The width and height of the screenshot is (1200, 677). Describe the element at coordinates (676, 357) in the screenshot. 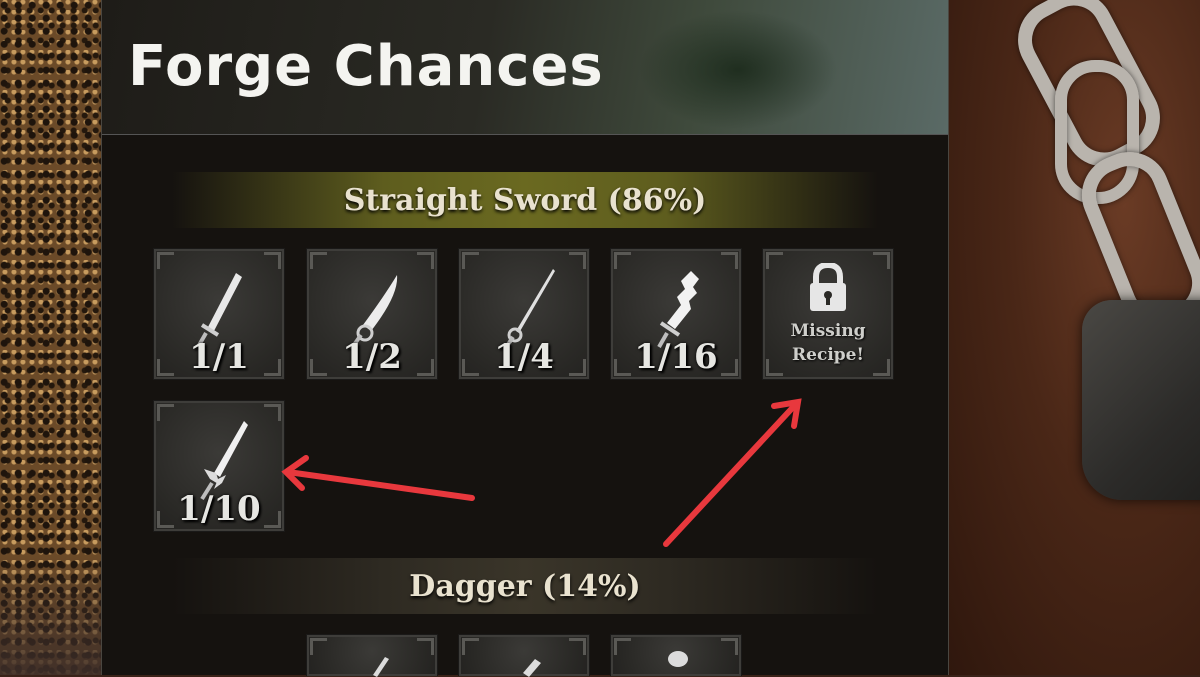

I see `drop-ratio: 1/16` at that location.